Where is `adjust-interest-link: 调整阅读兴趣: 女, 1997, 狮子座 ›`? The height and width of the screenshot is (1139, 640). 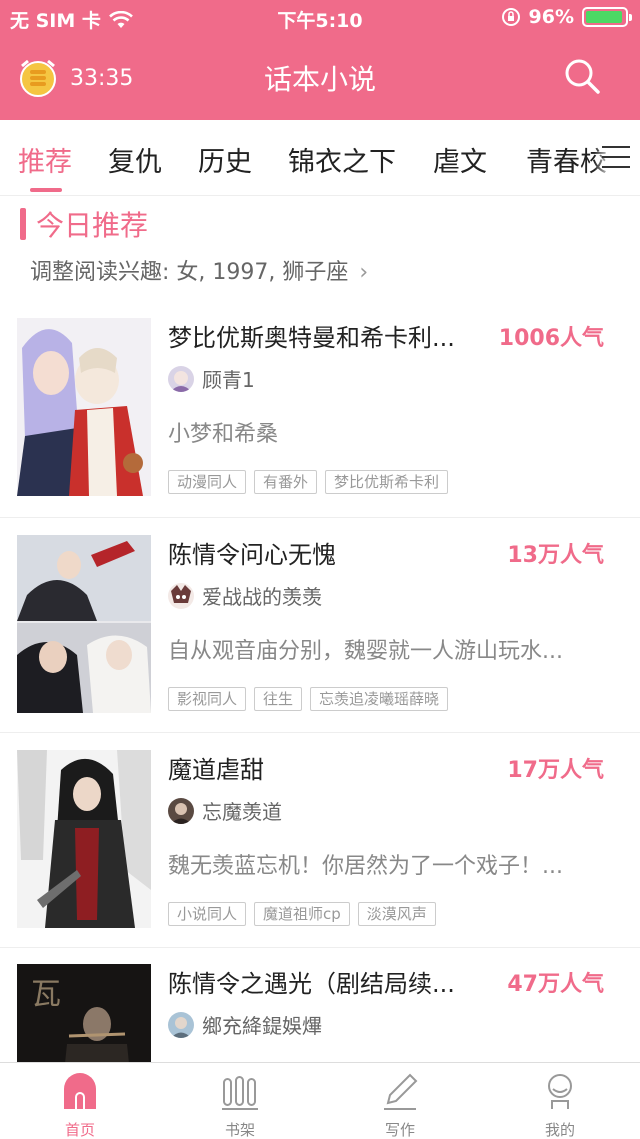
adjust-interest-link: 调整阅读兴趣: 女, 1997, 狮子座 › is located at coordinates (199, 270).